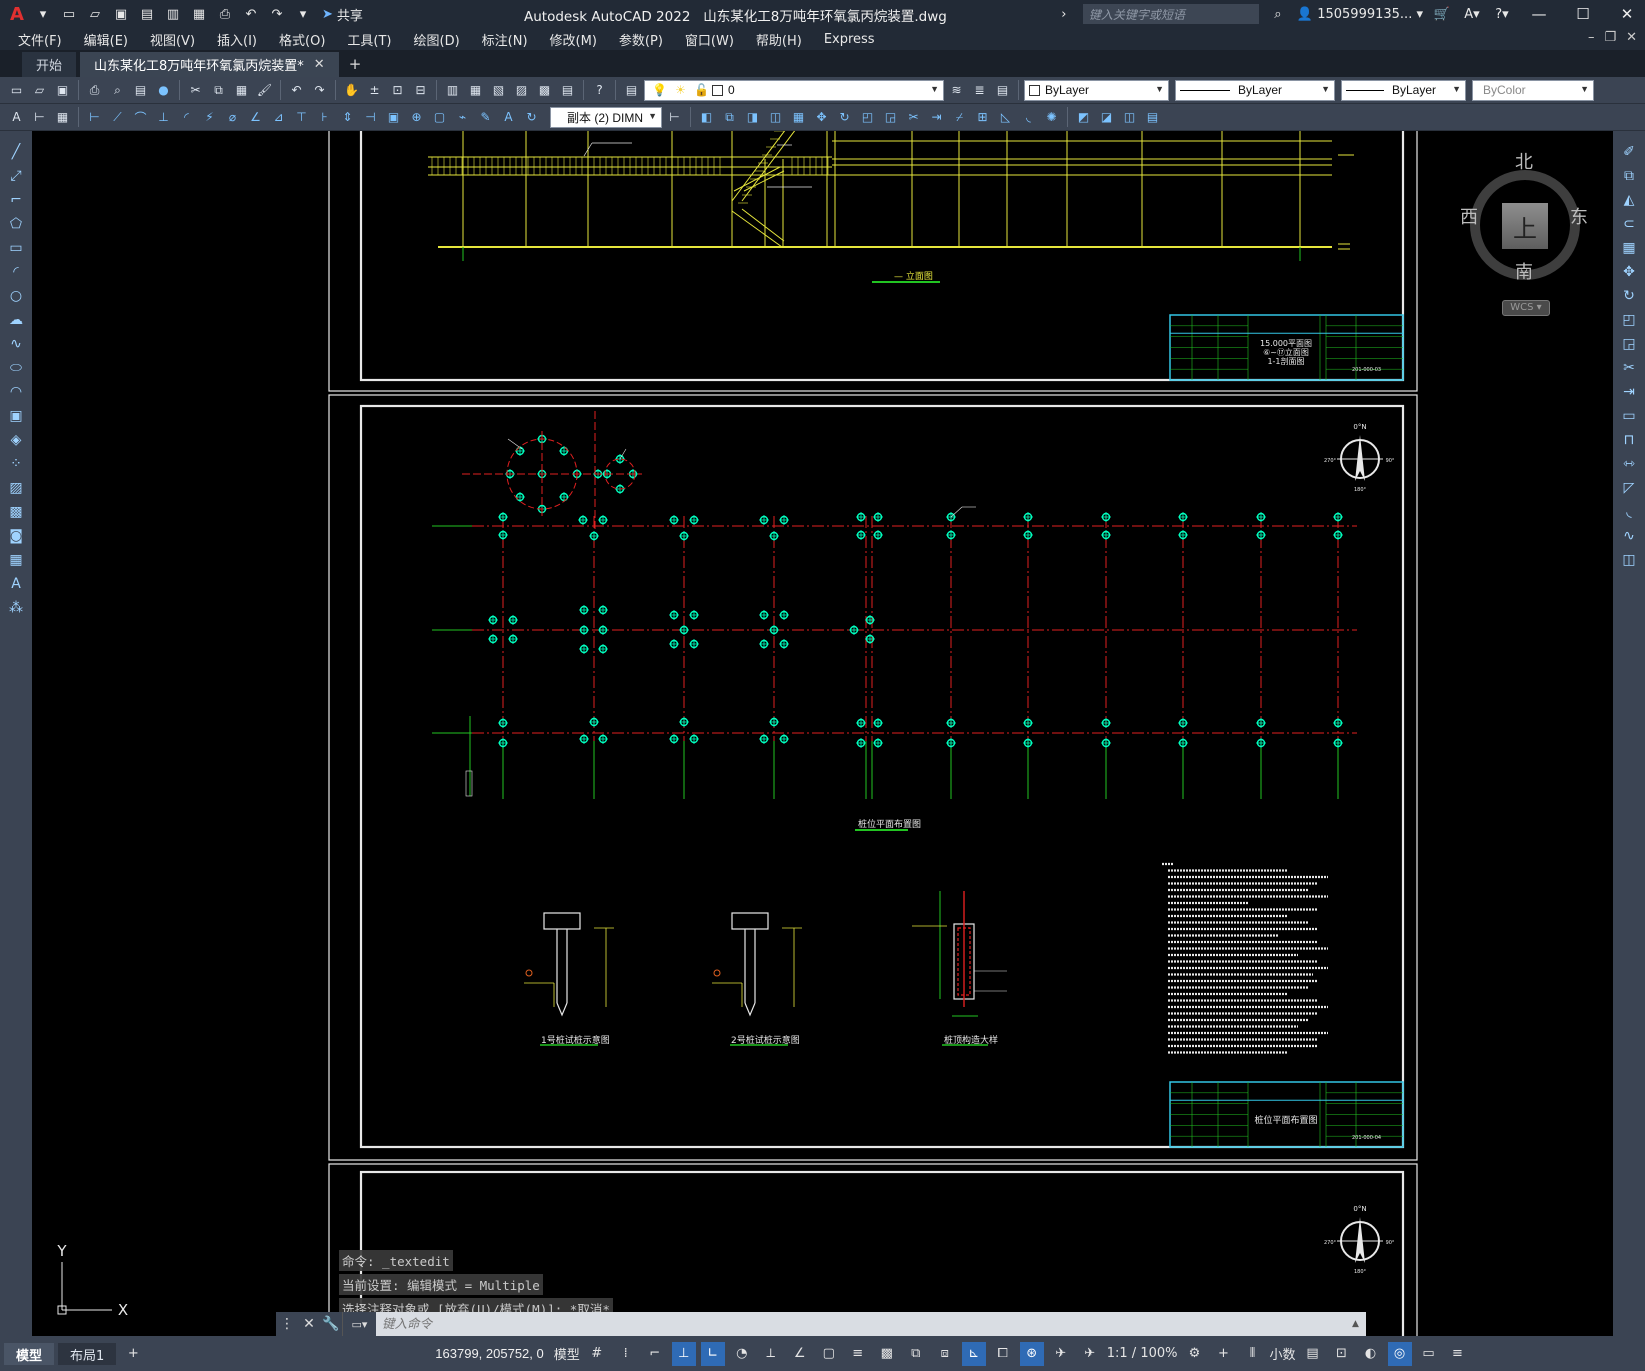  I want to click on new-tab-icon: +, so click(355, 64).